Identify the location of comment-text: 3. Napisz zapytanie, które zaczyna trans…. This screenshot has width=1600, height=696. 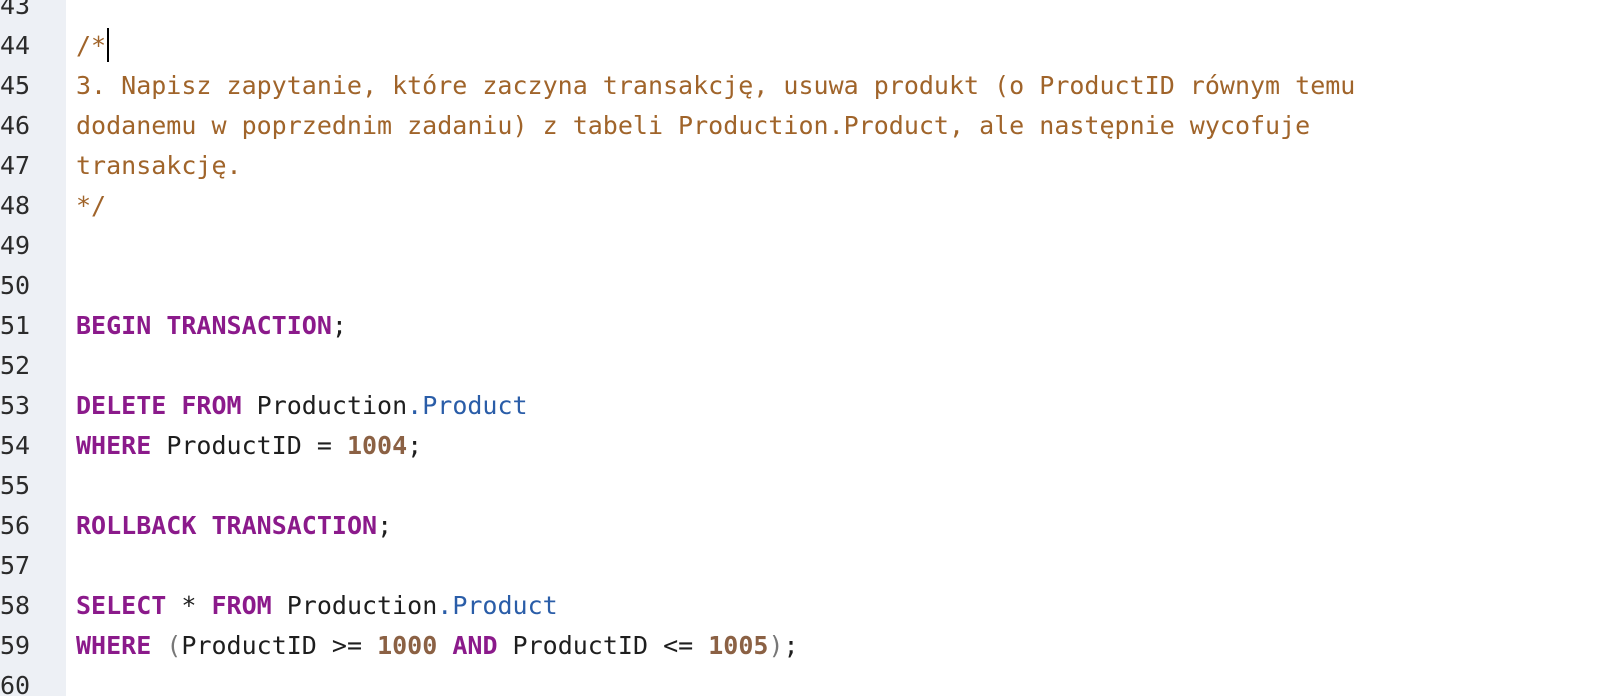
(716, 85).